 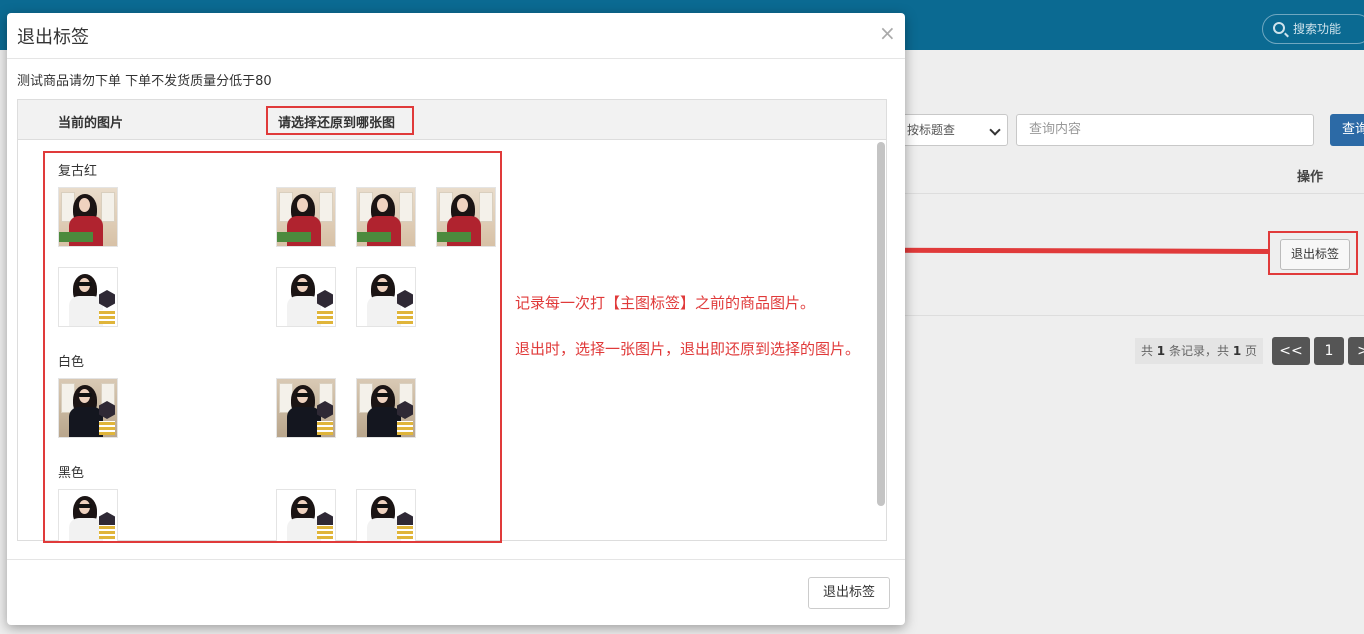 I want to click on current-images-header: 当前的图片, so click(x=91, y=123).